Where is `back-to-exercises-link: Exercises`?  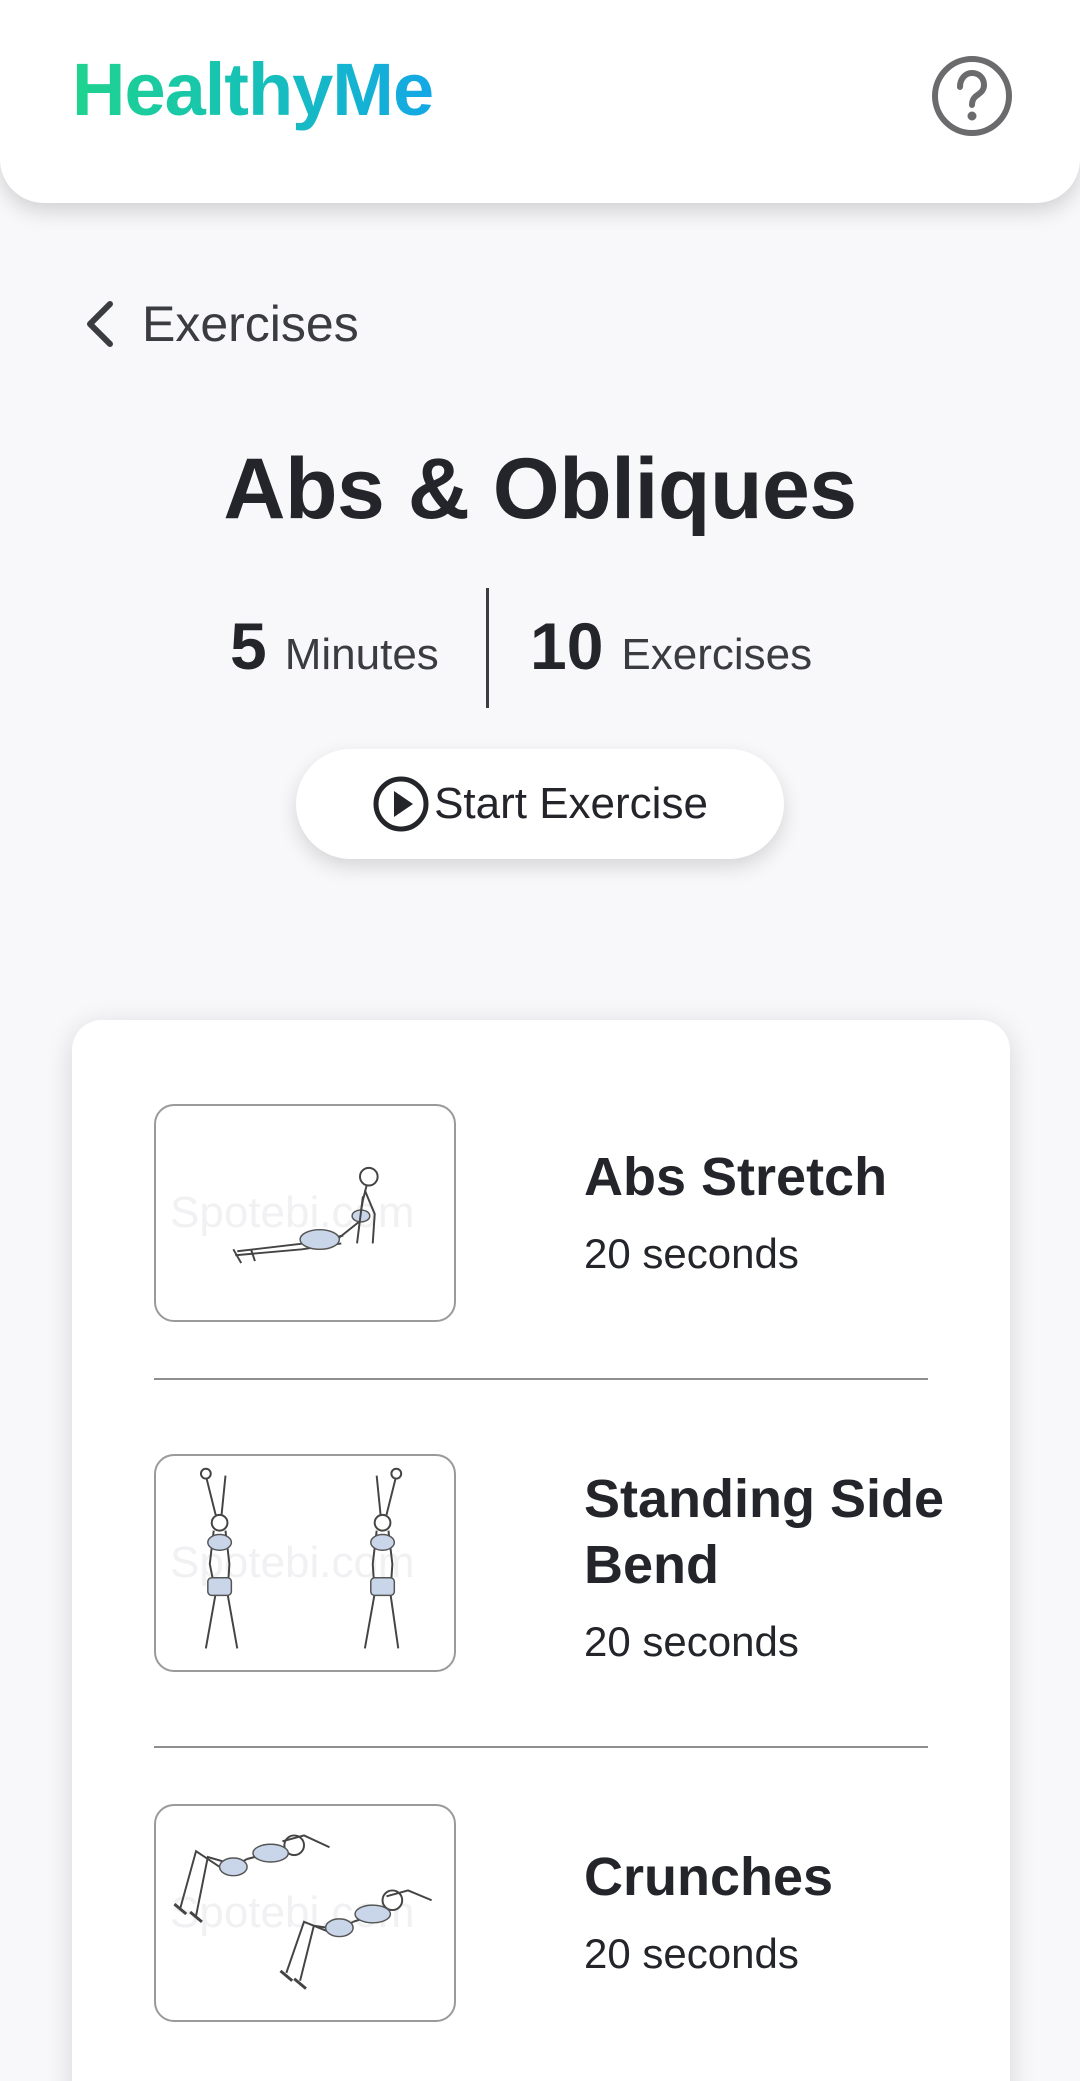 back-to-exercises-link: Exercises is located at coordinates (220, 324).